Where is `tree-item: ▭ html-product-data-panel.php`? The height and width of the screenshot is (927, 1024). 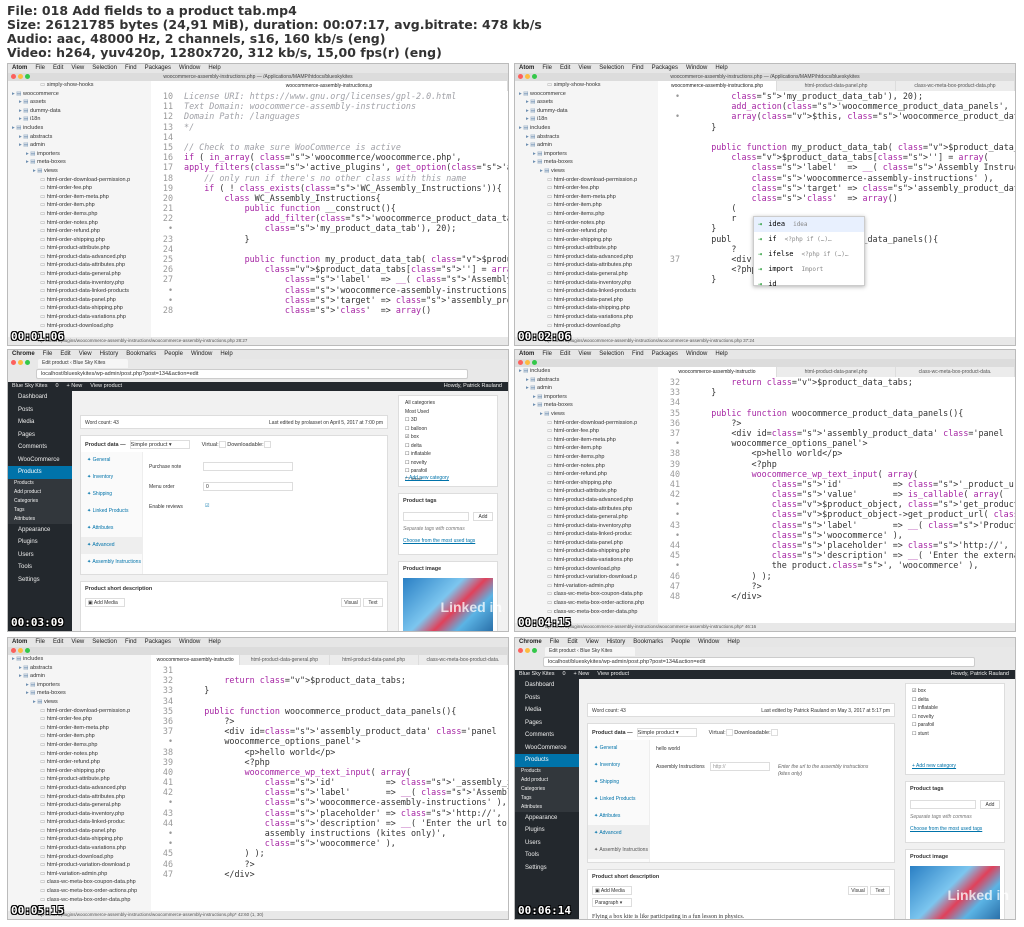
tree-item: ▭ html-product-data-panel.php is located at coordinates (588, 300).